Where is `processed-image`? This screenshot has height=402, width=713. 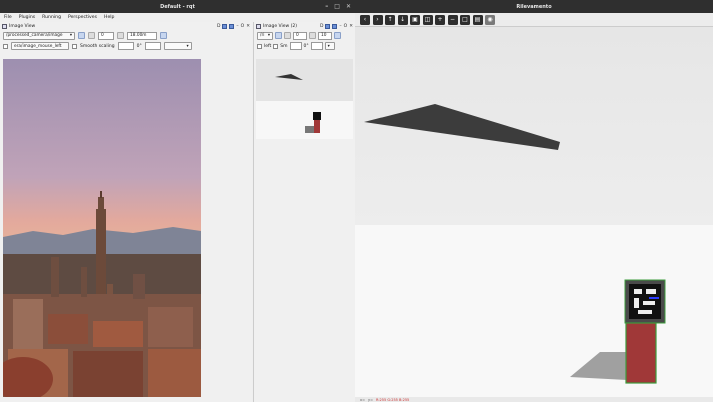
processed-image is located at coordinates (304, 99).